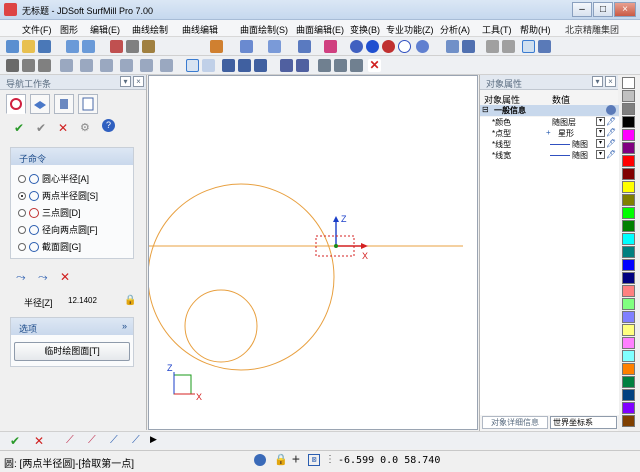 The width and height of the screenshot is (640, 472). Describe the element at coordinates (244, 65) in the screenshot. I see `ring2-icon` at that location.